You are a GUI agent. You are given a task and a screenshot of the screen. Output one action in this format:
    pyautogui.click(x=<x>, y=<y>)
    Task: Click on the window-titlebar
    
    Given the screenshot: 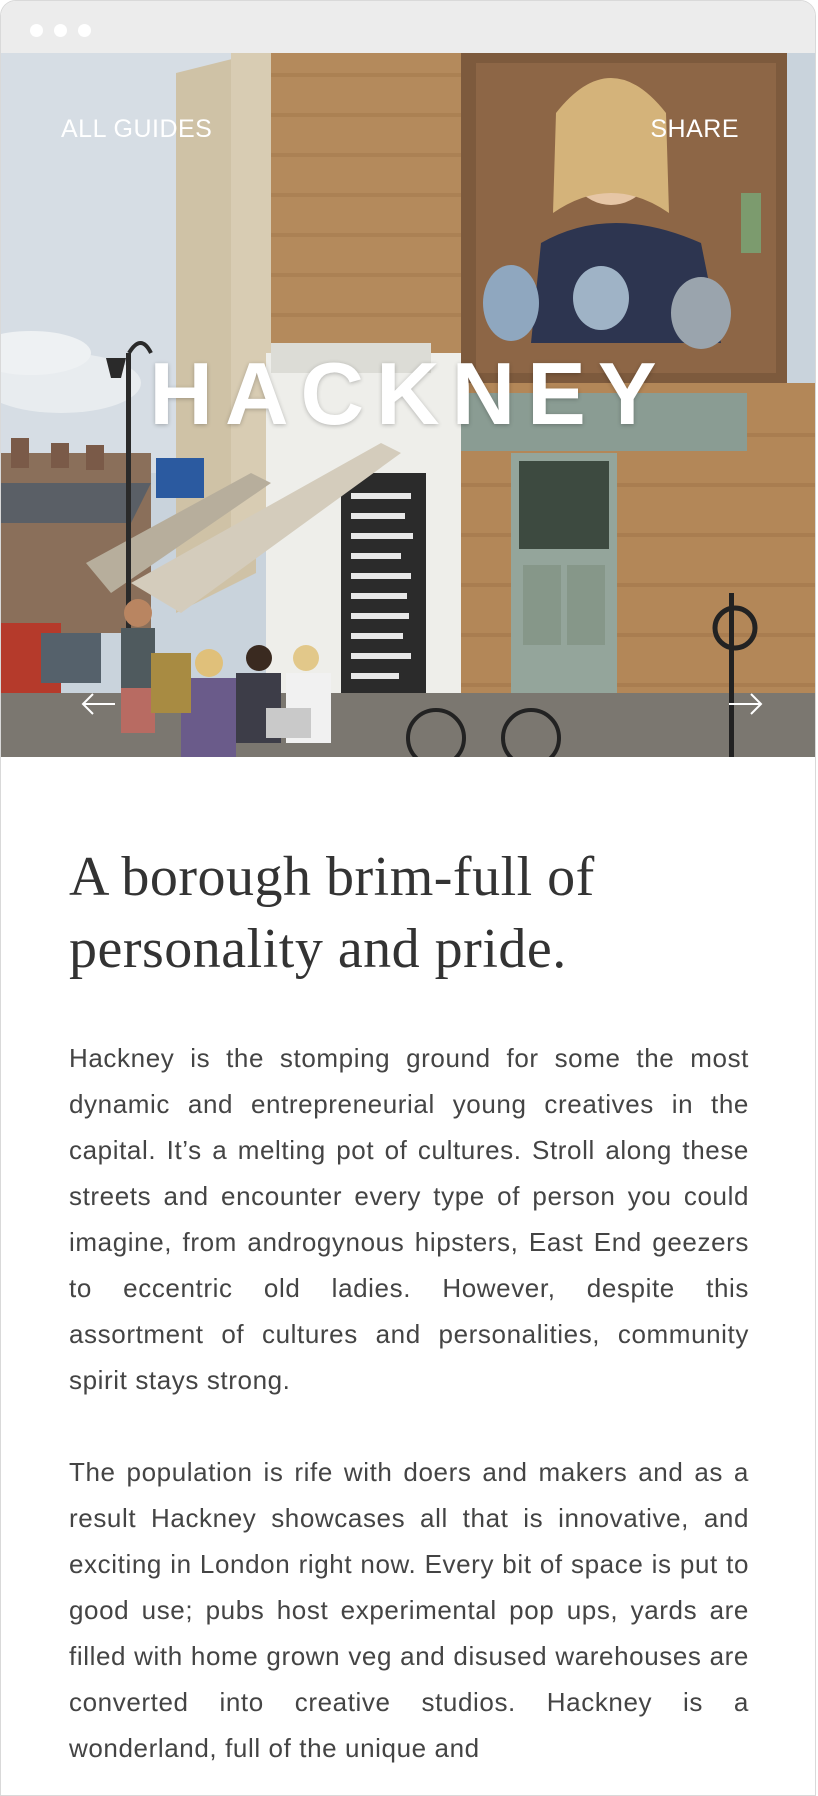 What is the action you would take?
    pyautogui.click(x=408, y=27)
    